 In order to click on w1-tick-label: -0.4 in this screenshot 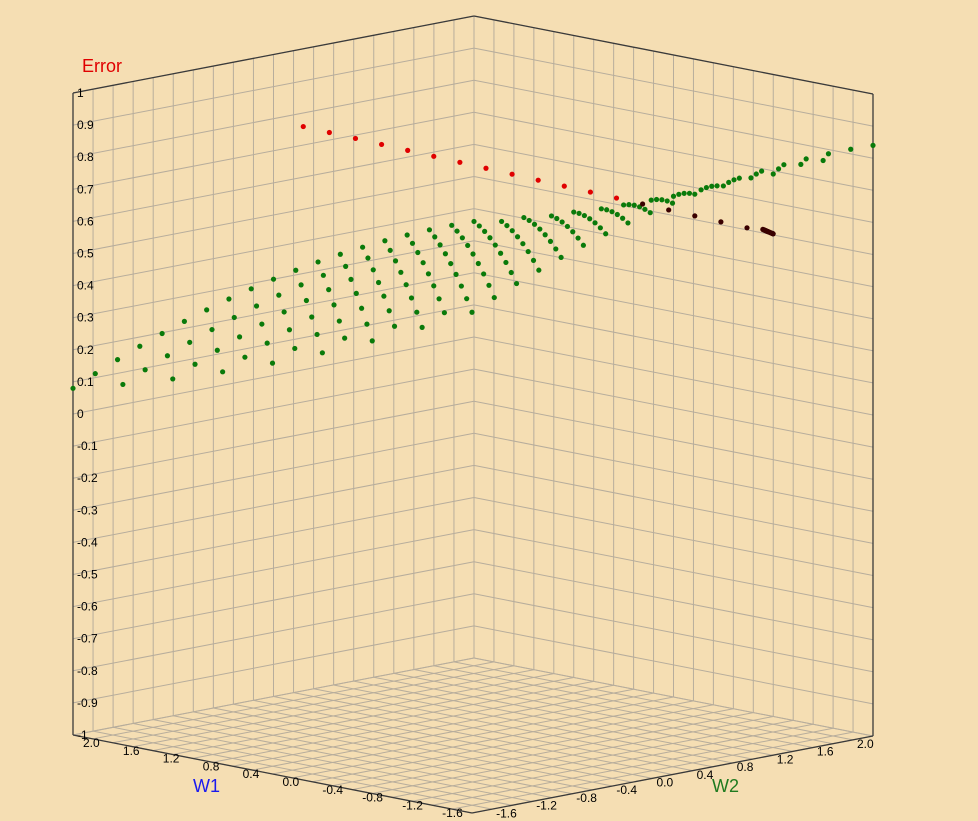, I will do `click(332, 790)`.